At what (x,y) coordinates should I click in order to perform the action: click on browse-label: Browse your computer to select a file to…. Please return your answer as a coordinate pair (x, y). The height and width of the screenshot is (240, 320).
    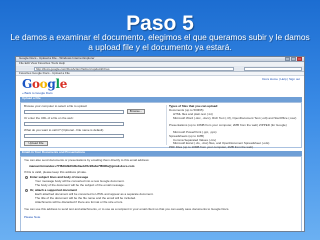
    Looking at the image, I should click on (56, 106).